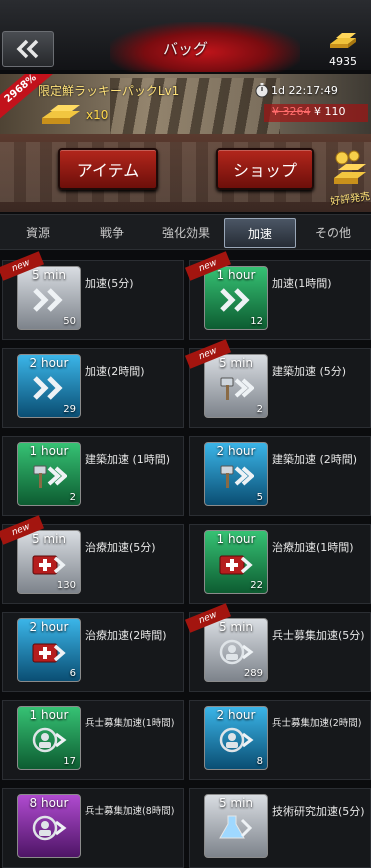 The width and height of the screenshot is (371, 868). Describe the element at coordinates (260, 233) in the screenshot. I see `tab-speedup: 加速` at that location.